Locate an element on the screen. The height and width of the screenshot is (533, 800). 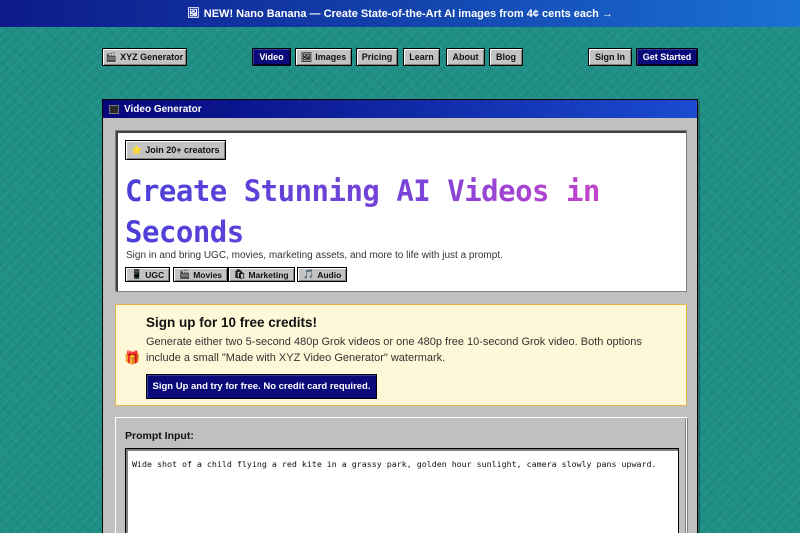
get-started-label: Get Started is located at coordinates (667, 57).